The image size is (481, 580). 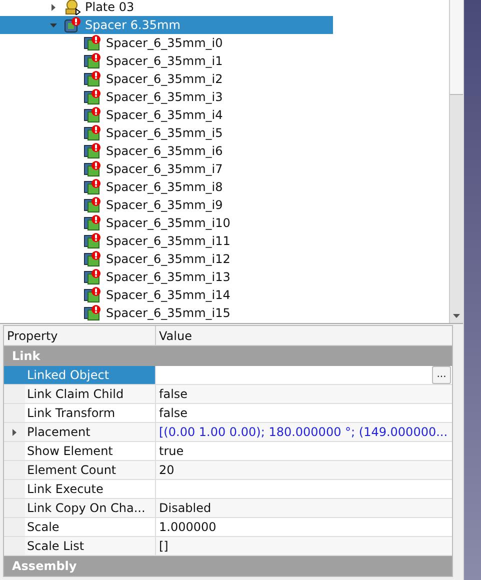 What do you see at coordinates (187, 527) in the screenshot?
I see `property-value: 1.000000` at bounding box center [187, 527].